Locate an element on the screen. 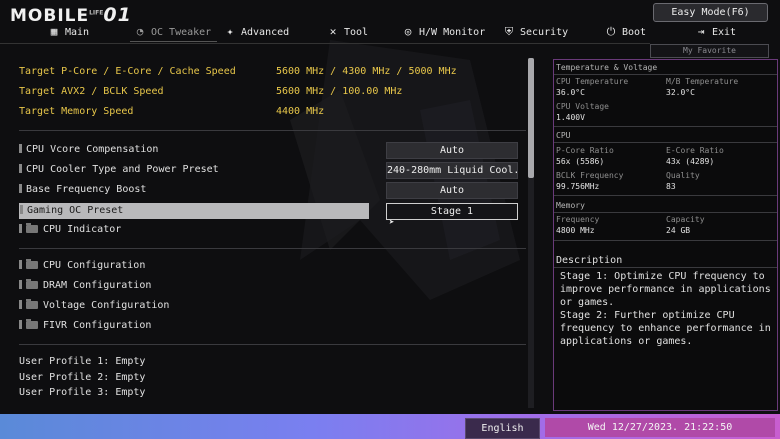  pcore-ratio-label: P-Core Ratio is located at coordinates (585, 150).